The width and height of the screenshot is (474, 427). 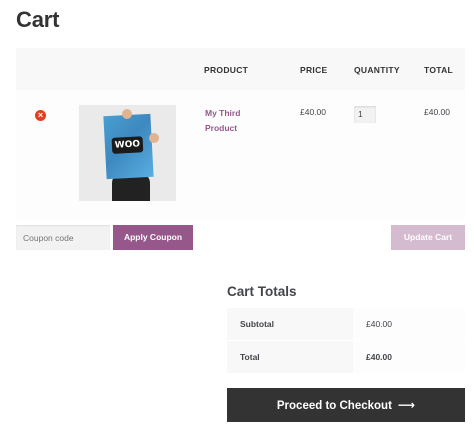 What do you see at coordinates (153, 237) in the screenshot?
I see `apply-coupon-button: Apply Coupon` at bounding box center [153, 237].